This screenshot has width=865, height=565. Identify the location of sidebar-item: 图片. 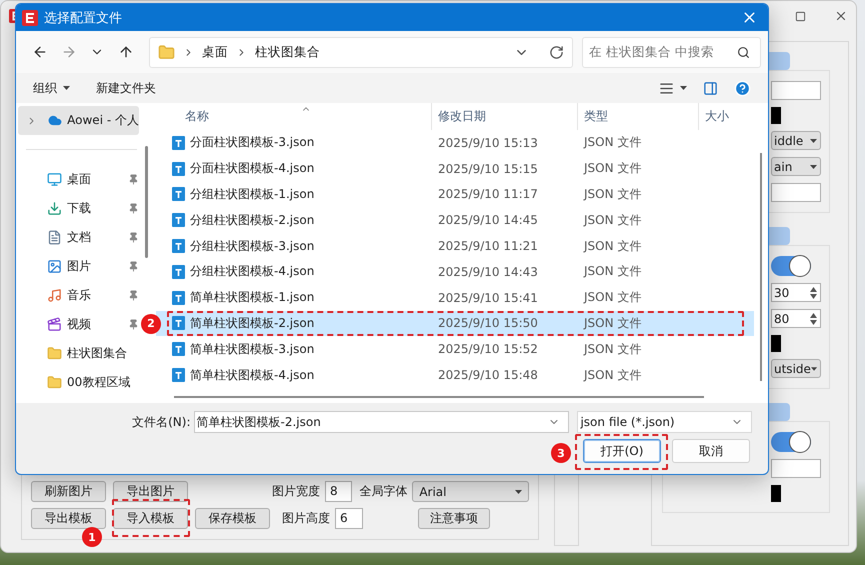
(78, 266).